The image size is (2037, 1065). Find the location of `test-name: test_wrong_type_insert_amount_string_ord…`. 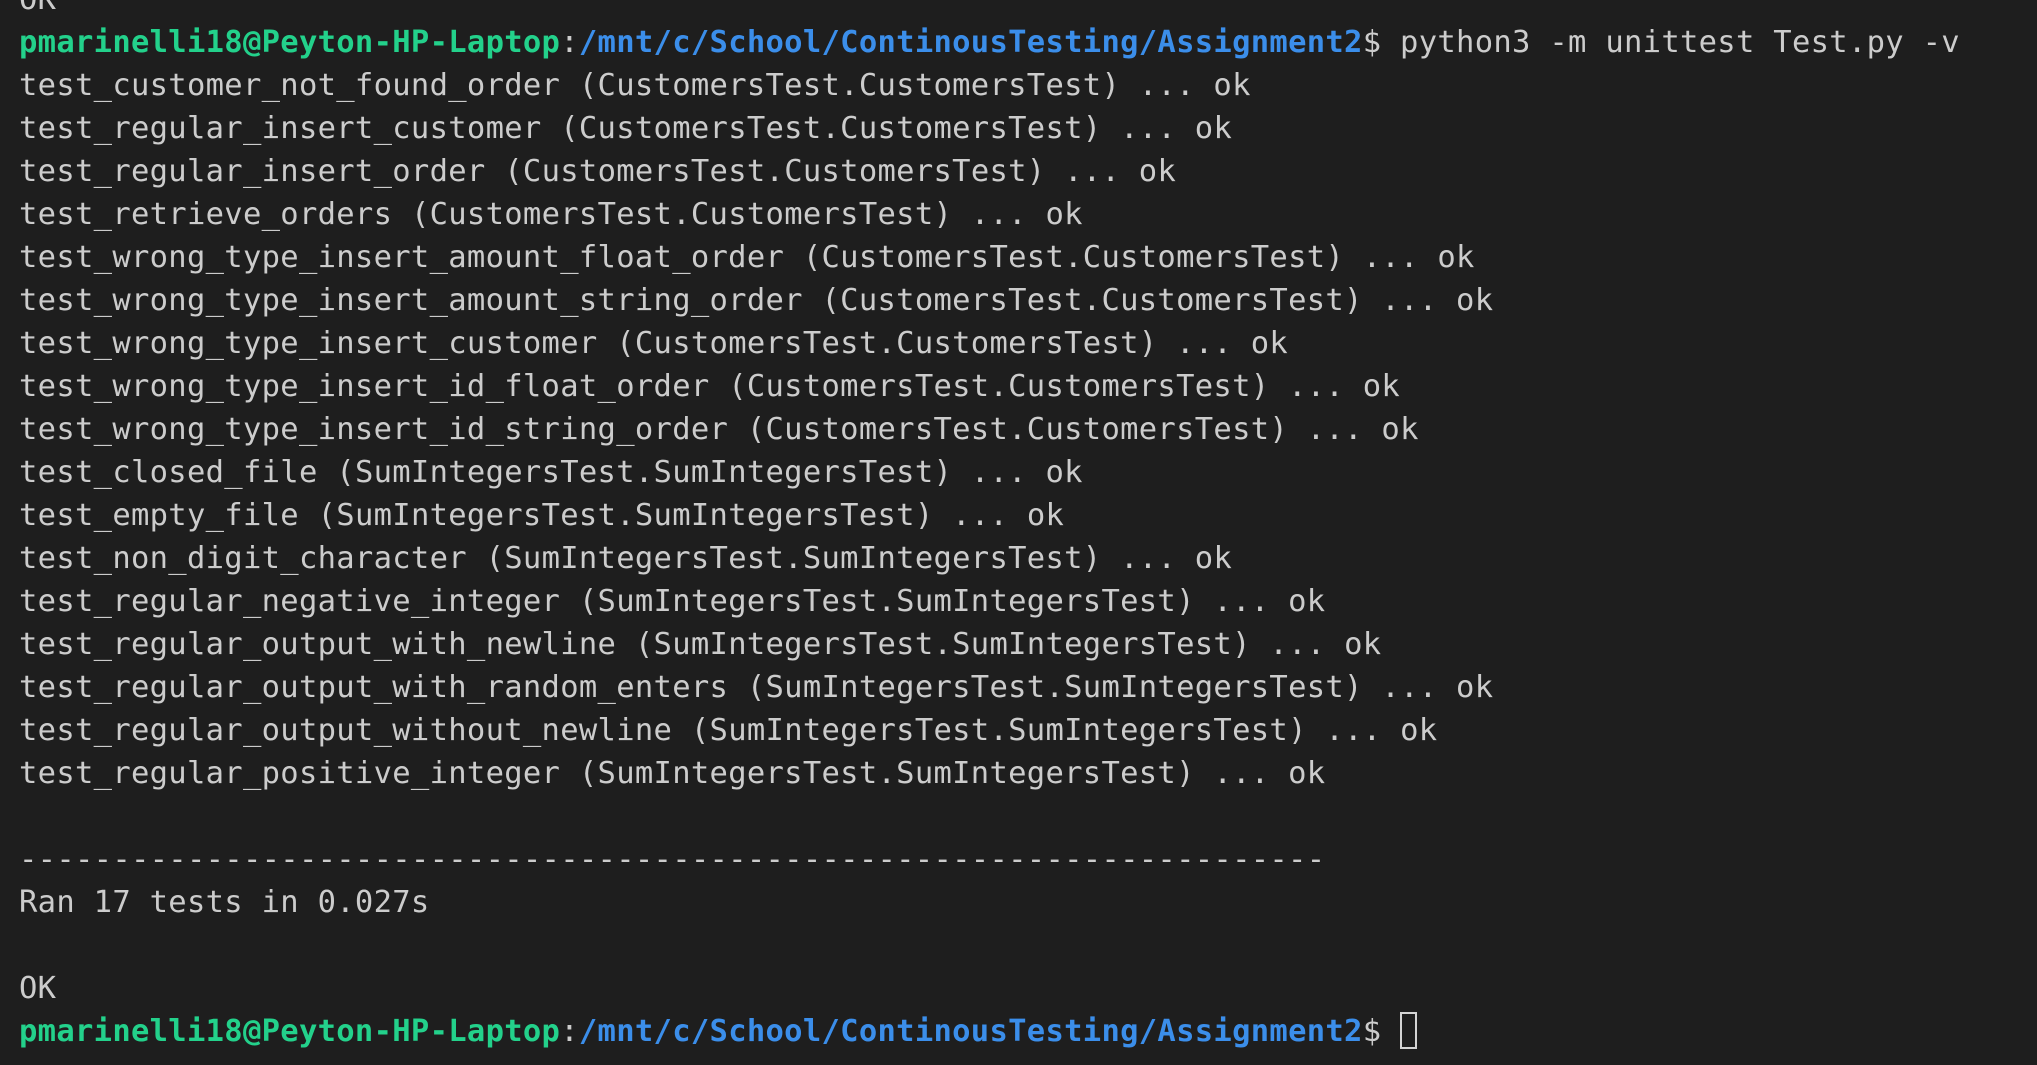

test-name: test_wrong_type_insert_amount_string_ord… is located at coordinates (411, 300).